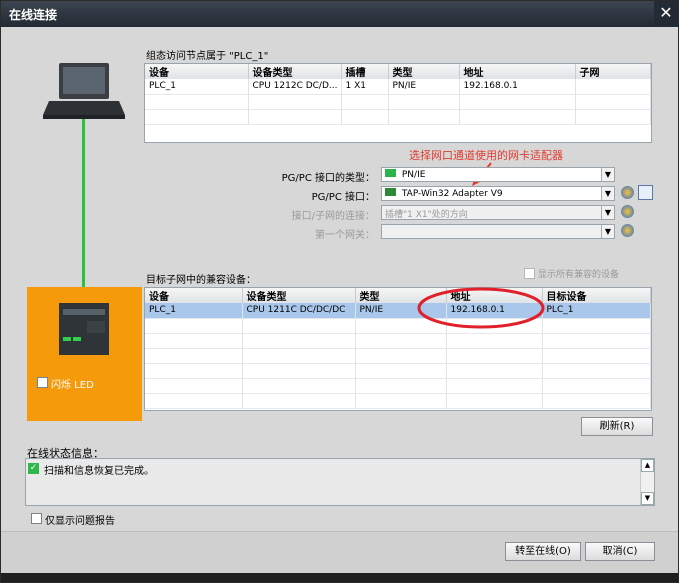 The image size is (679, 583). I want to click on cell: 1 X1, so click(365, 87).